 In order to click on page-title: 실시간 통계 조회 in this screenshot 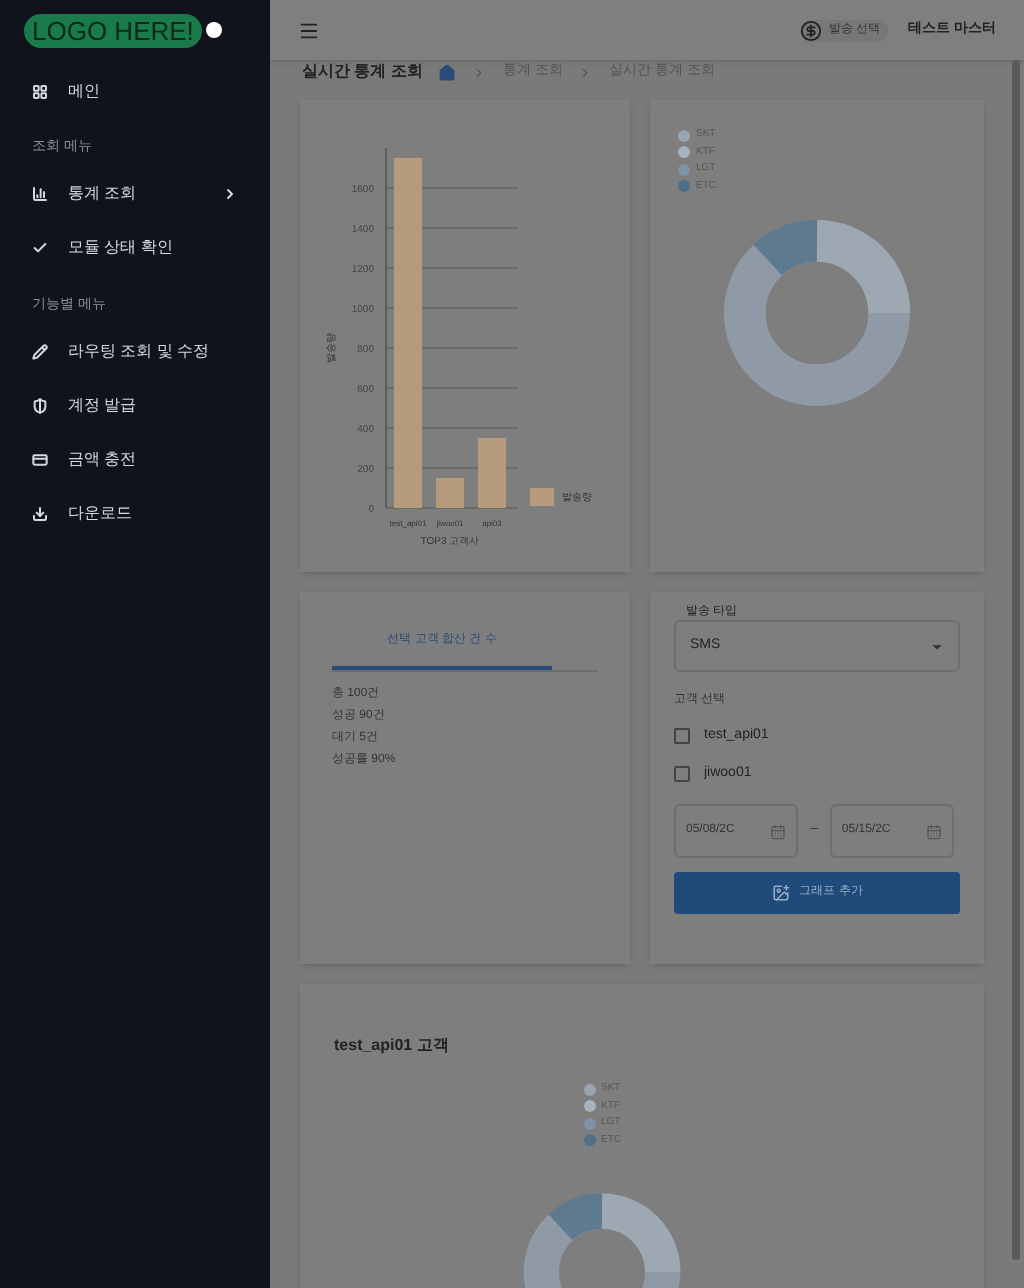, I will do `click(362, 72)`.